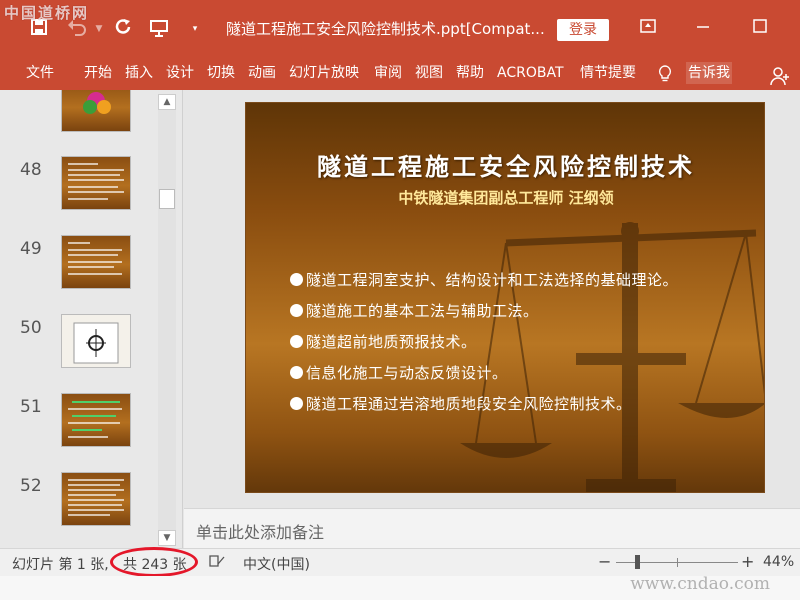 The image size is (800, 600). Describe the element at coordinates (525, 408) in the screenshot. I see `bullet-item: 隧道工程通过岩溶地质地段安全风险控制技术。` at that location.